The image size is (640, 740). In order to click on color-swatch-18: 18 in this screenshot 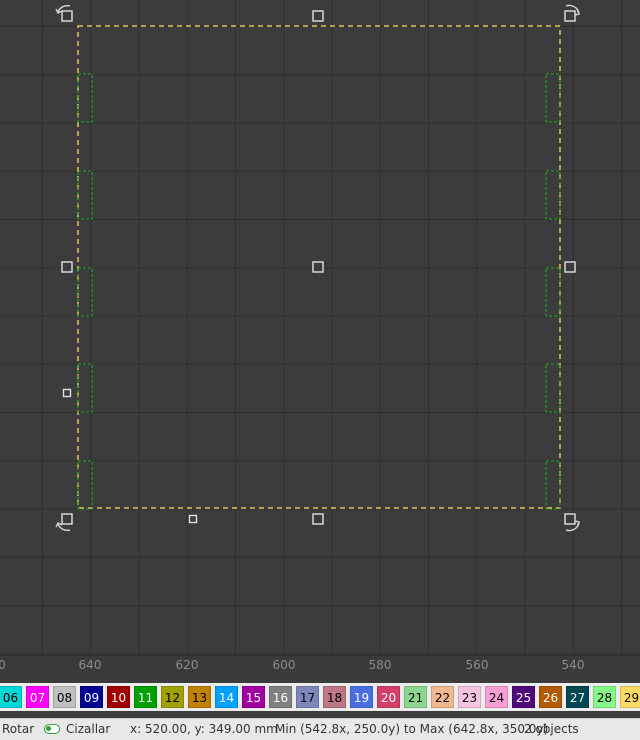, I will do `click(334, 697)`.